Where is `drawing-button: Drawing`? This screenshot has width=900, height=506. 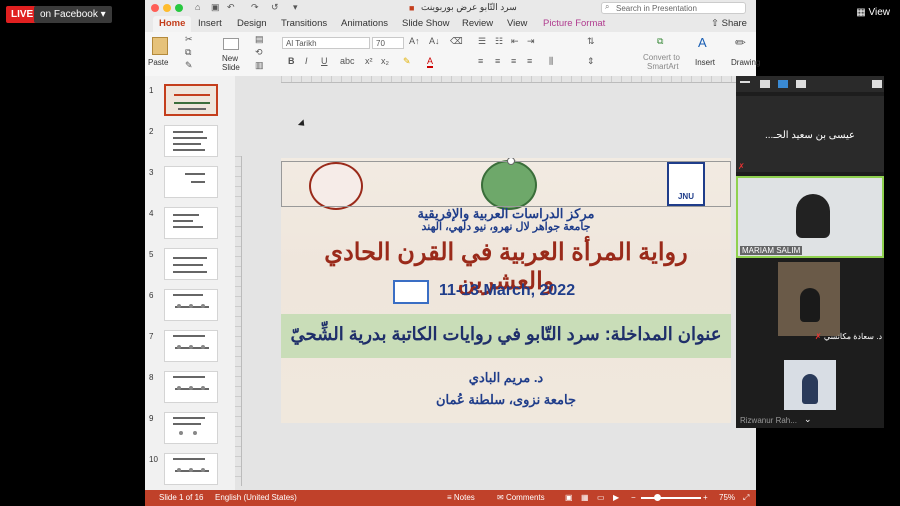
drawing-button: Drawing is located at coordinates (745, 62).